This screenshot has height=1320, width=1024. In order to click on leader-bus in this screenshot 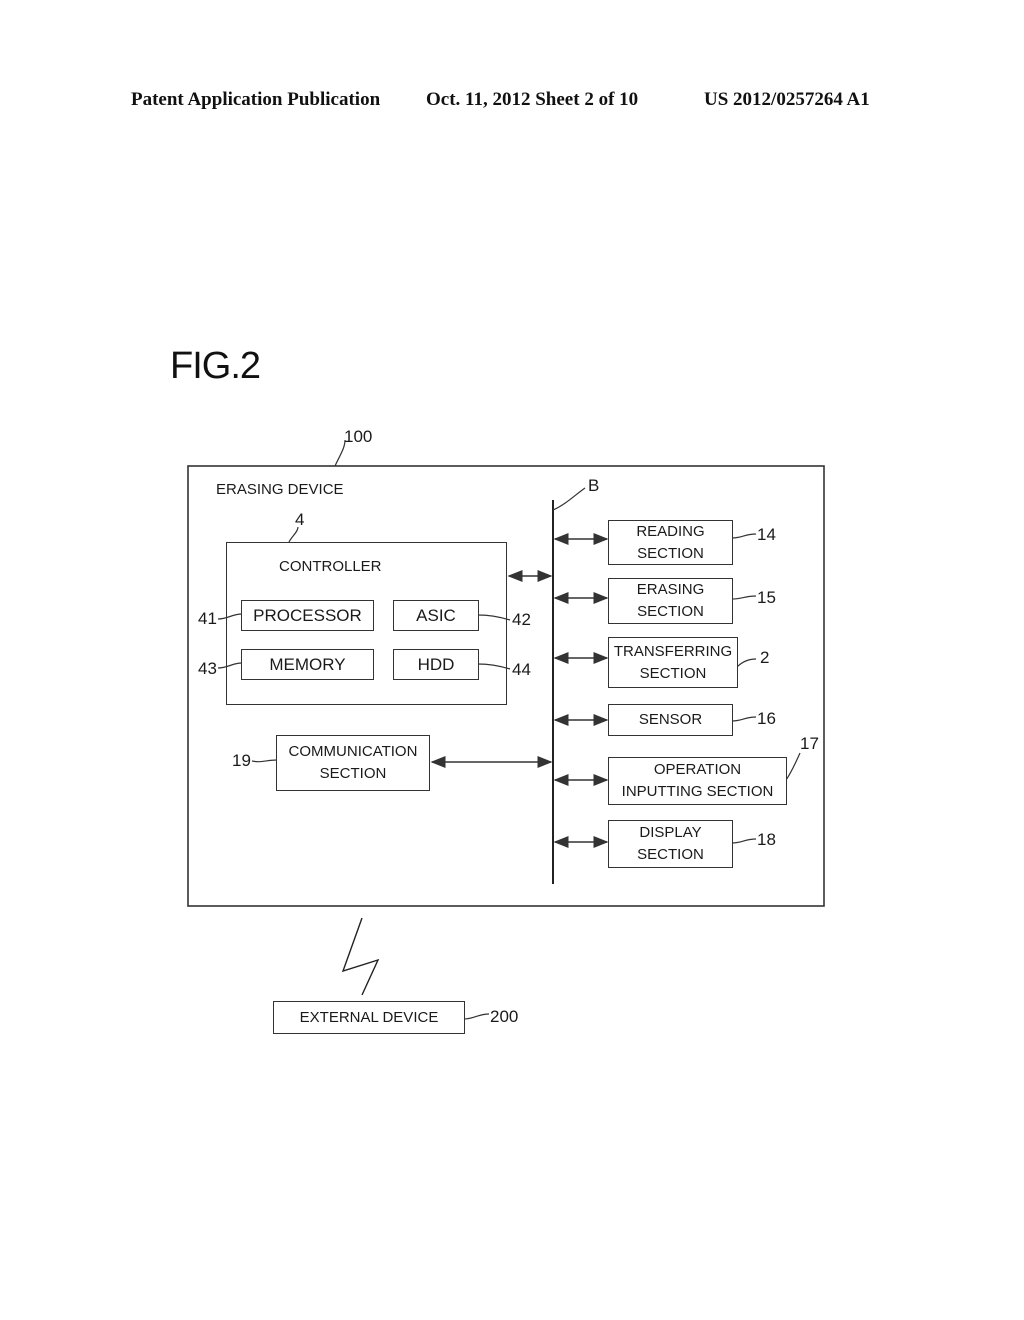, I will do `click(569, 499)`.